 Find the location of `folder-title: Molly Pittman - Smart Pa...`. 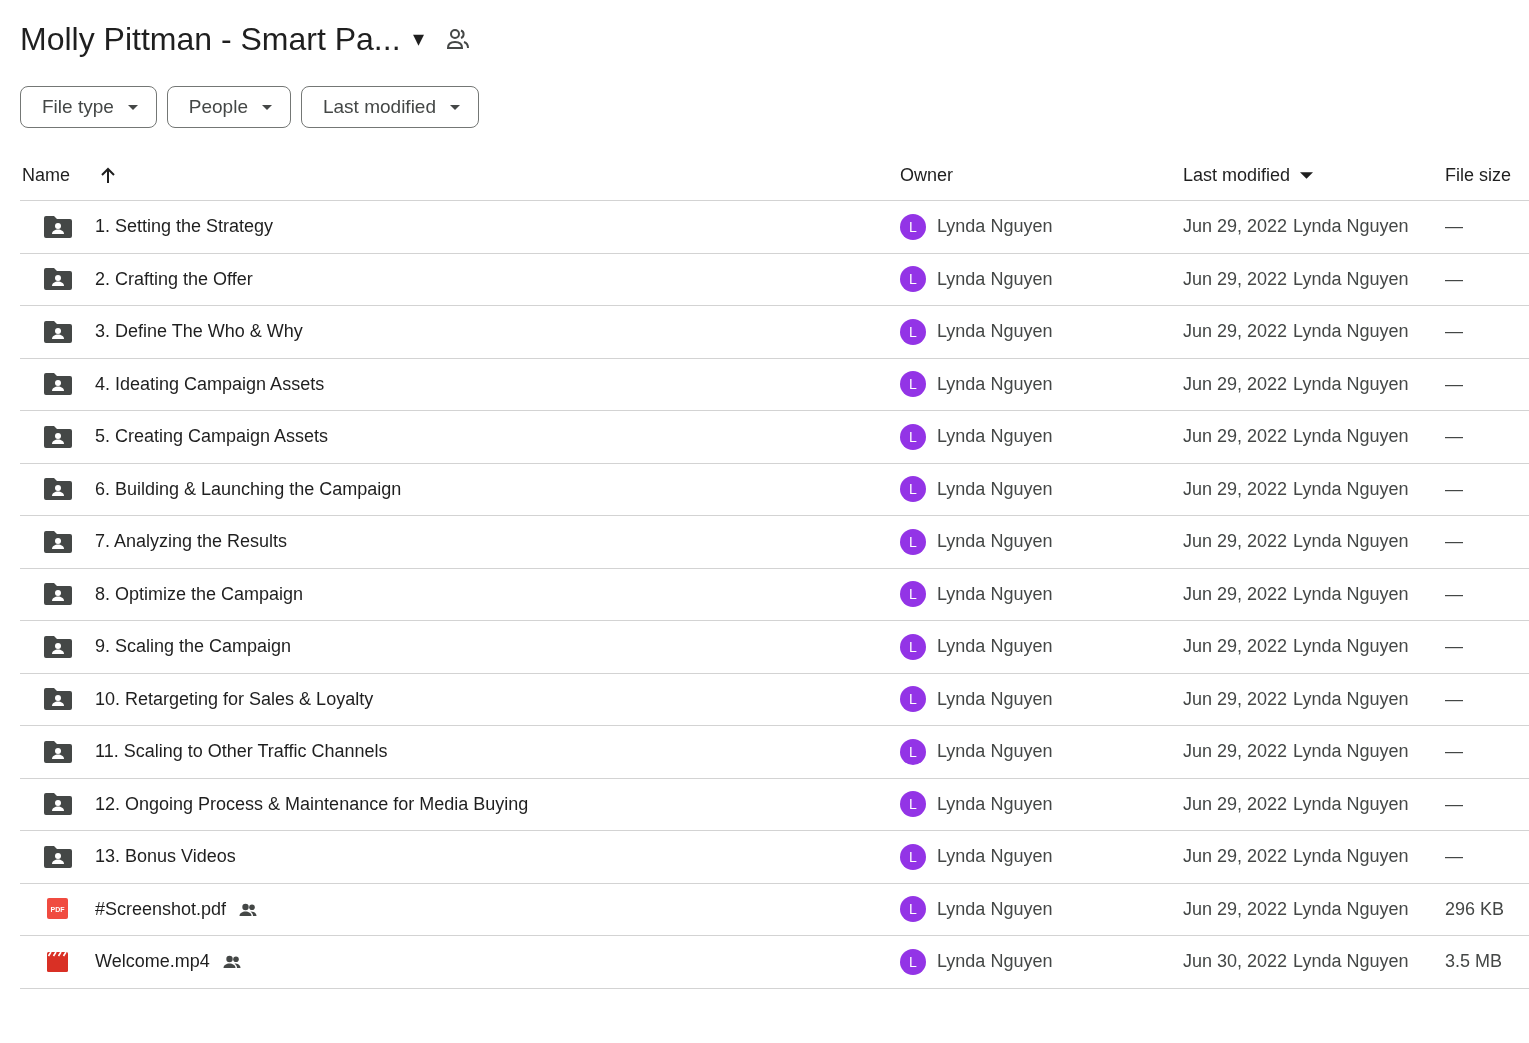

folder-title: Molly Pittman - Smart Pa... is located at coordinates (210, 39).